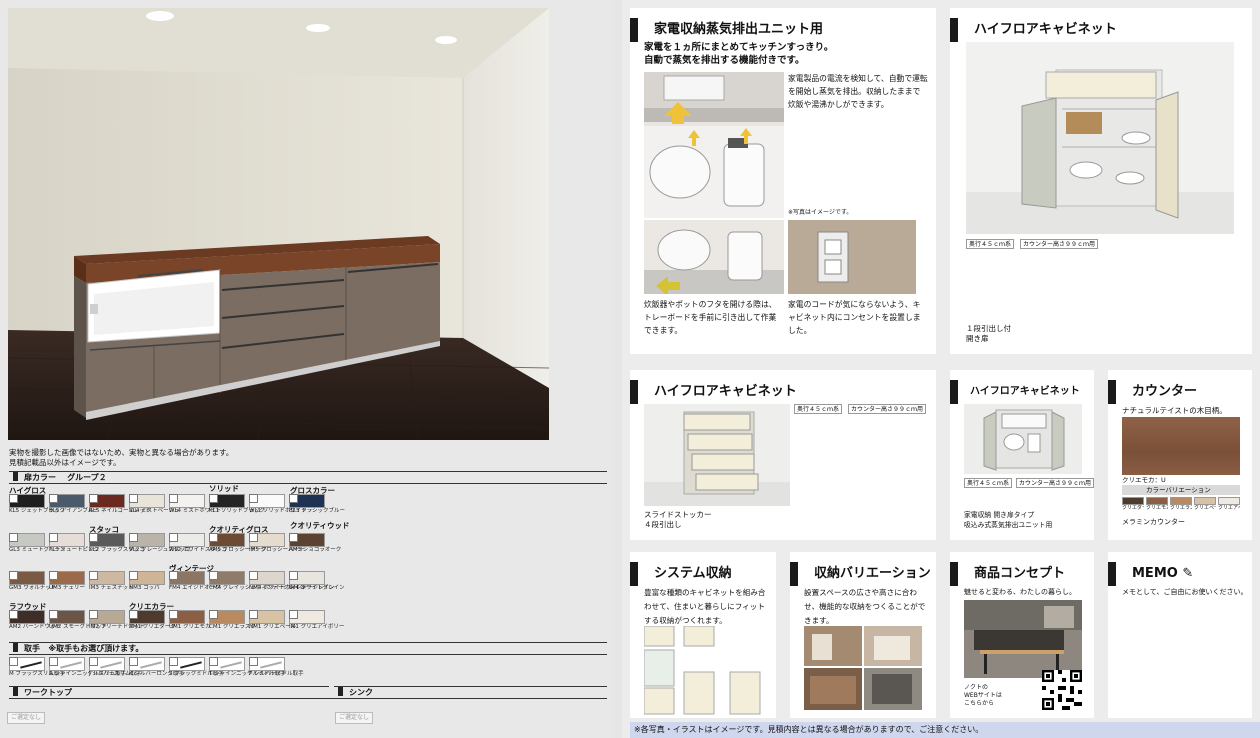 The height and width of the screenshot is (738, 1260). Describe the element at coordinates (37, 504) in the screenshot. I see `door-color-swatch-kl5: KL5 ジェットブラック` at that location.